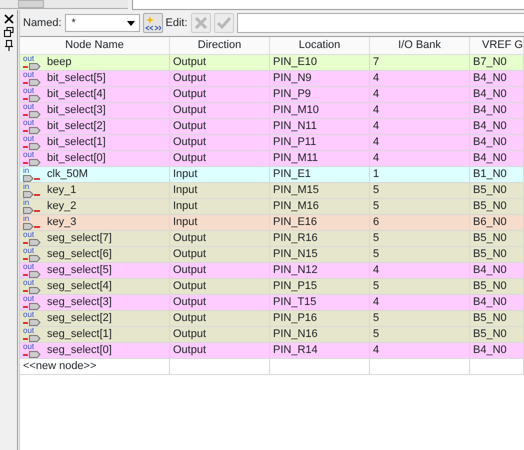  What do you see at coordinates (320, 127) in the screenshot?
I see `table-cell: PIN_N11` at bounding box center [320, 127].